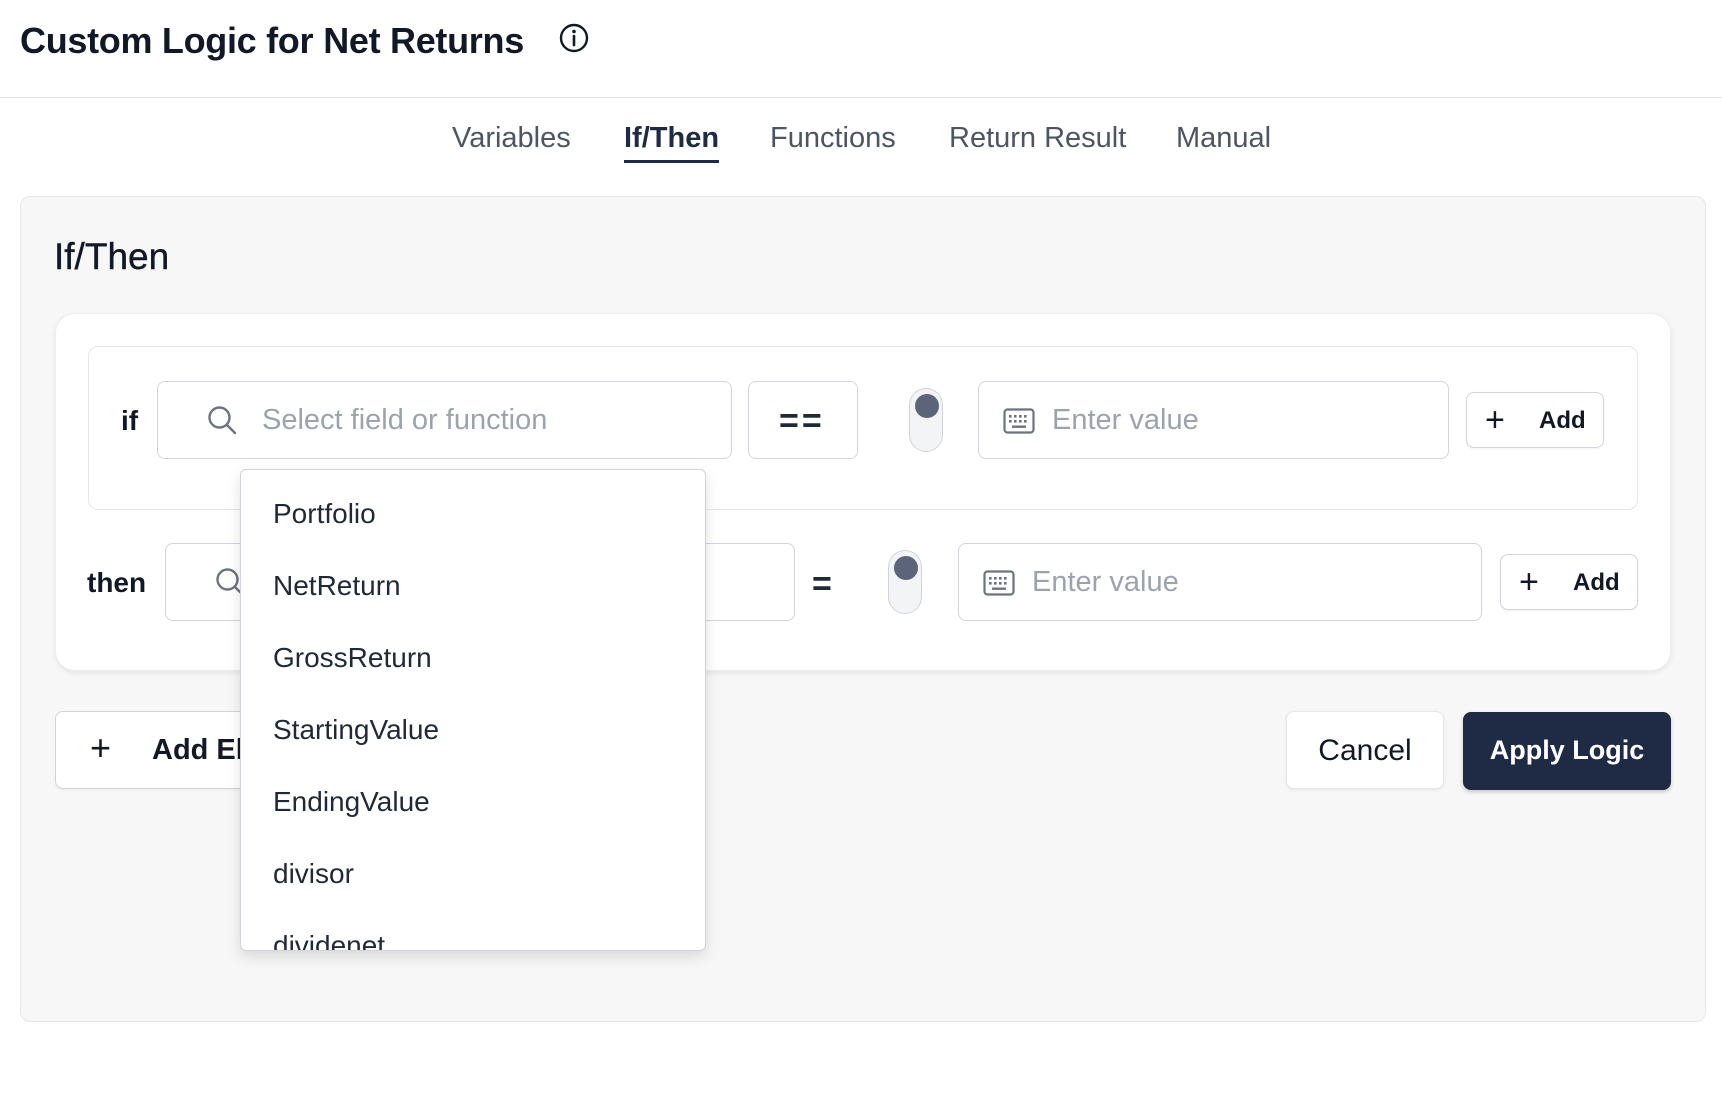  What do you see at coordinates (1562, 420) in the screenshot?
I see `if-add-label: Add` at bounding box center [1562, 420].